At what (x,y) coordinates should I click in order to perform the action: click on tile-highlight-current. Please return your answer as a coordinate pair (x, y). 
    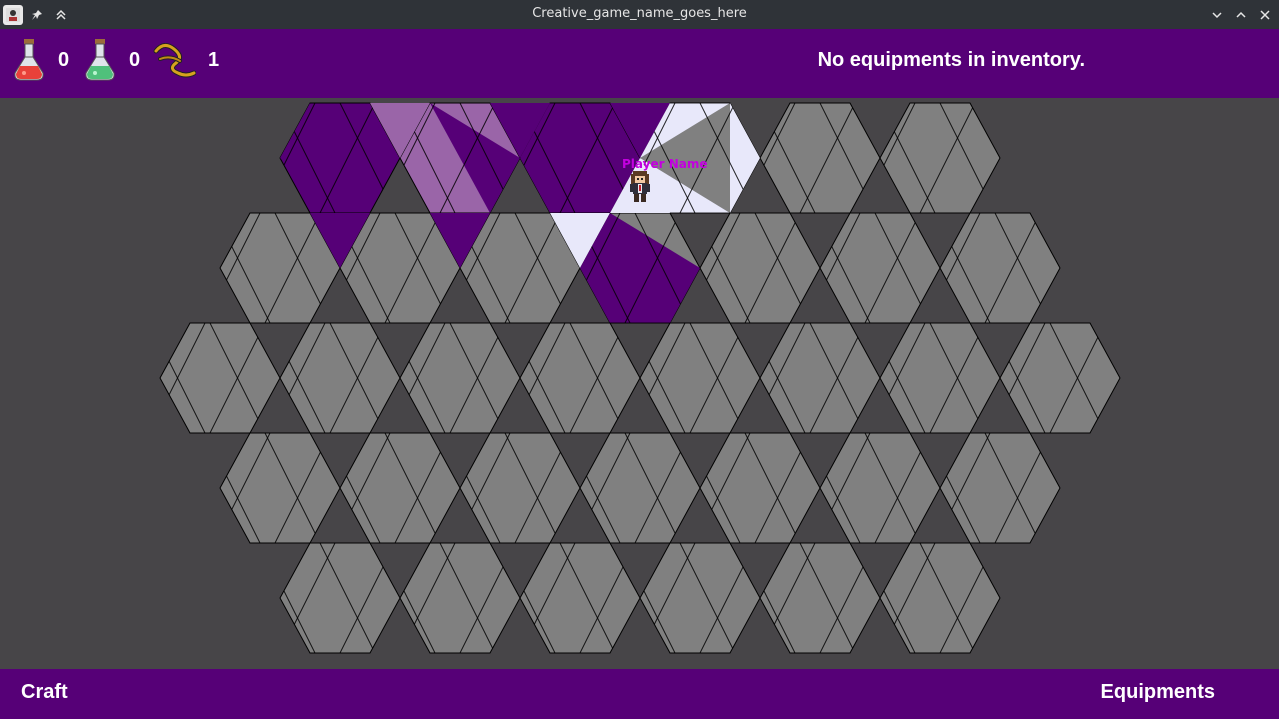
    Looking at the image, I should click on (745, 158).